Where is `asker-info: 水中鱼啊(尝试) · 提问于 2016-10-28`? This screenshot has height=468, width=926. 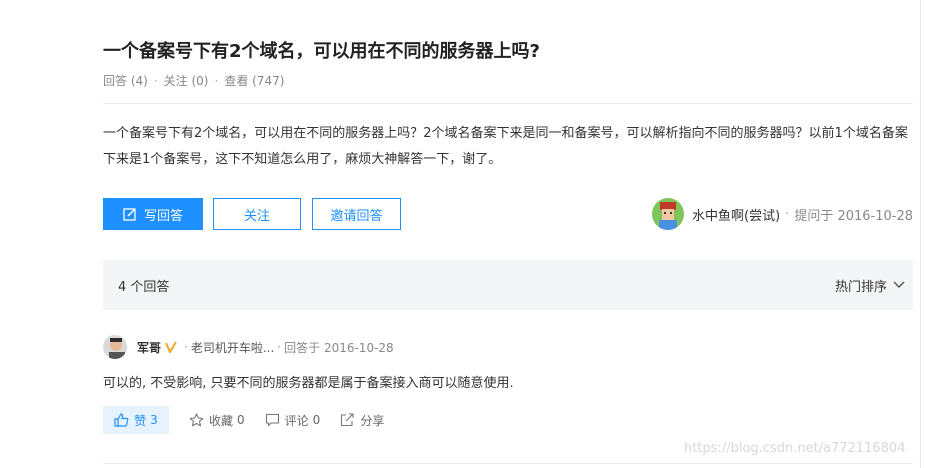
asker-info: 水中鱼啊(尝试) · 提问于 2016-10-28 is located at coordinates (782, 214).